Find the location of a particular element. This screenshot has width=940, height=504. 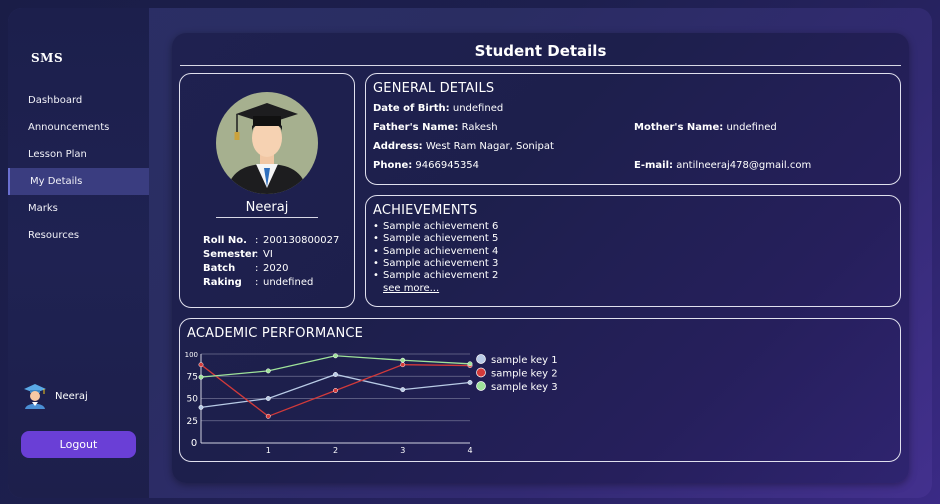

sidebar-item-dashboard: Dashboard is located at coordinates (78, 100).